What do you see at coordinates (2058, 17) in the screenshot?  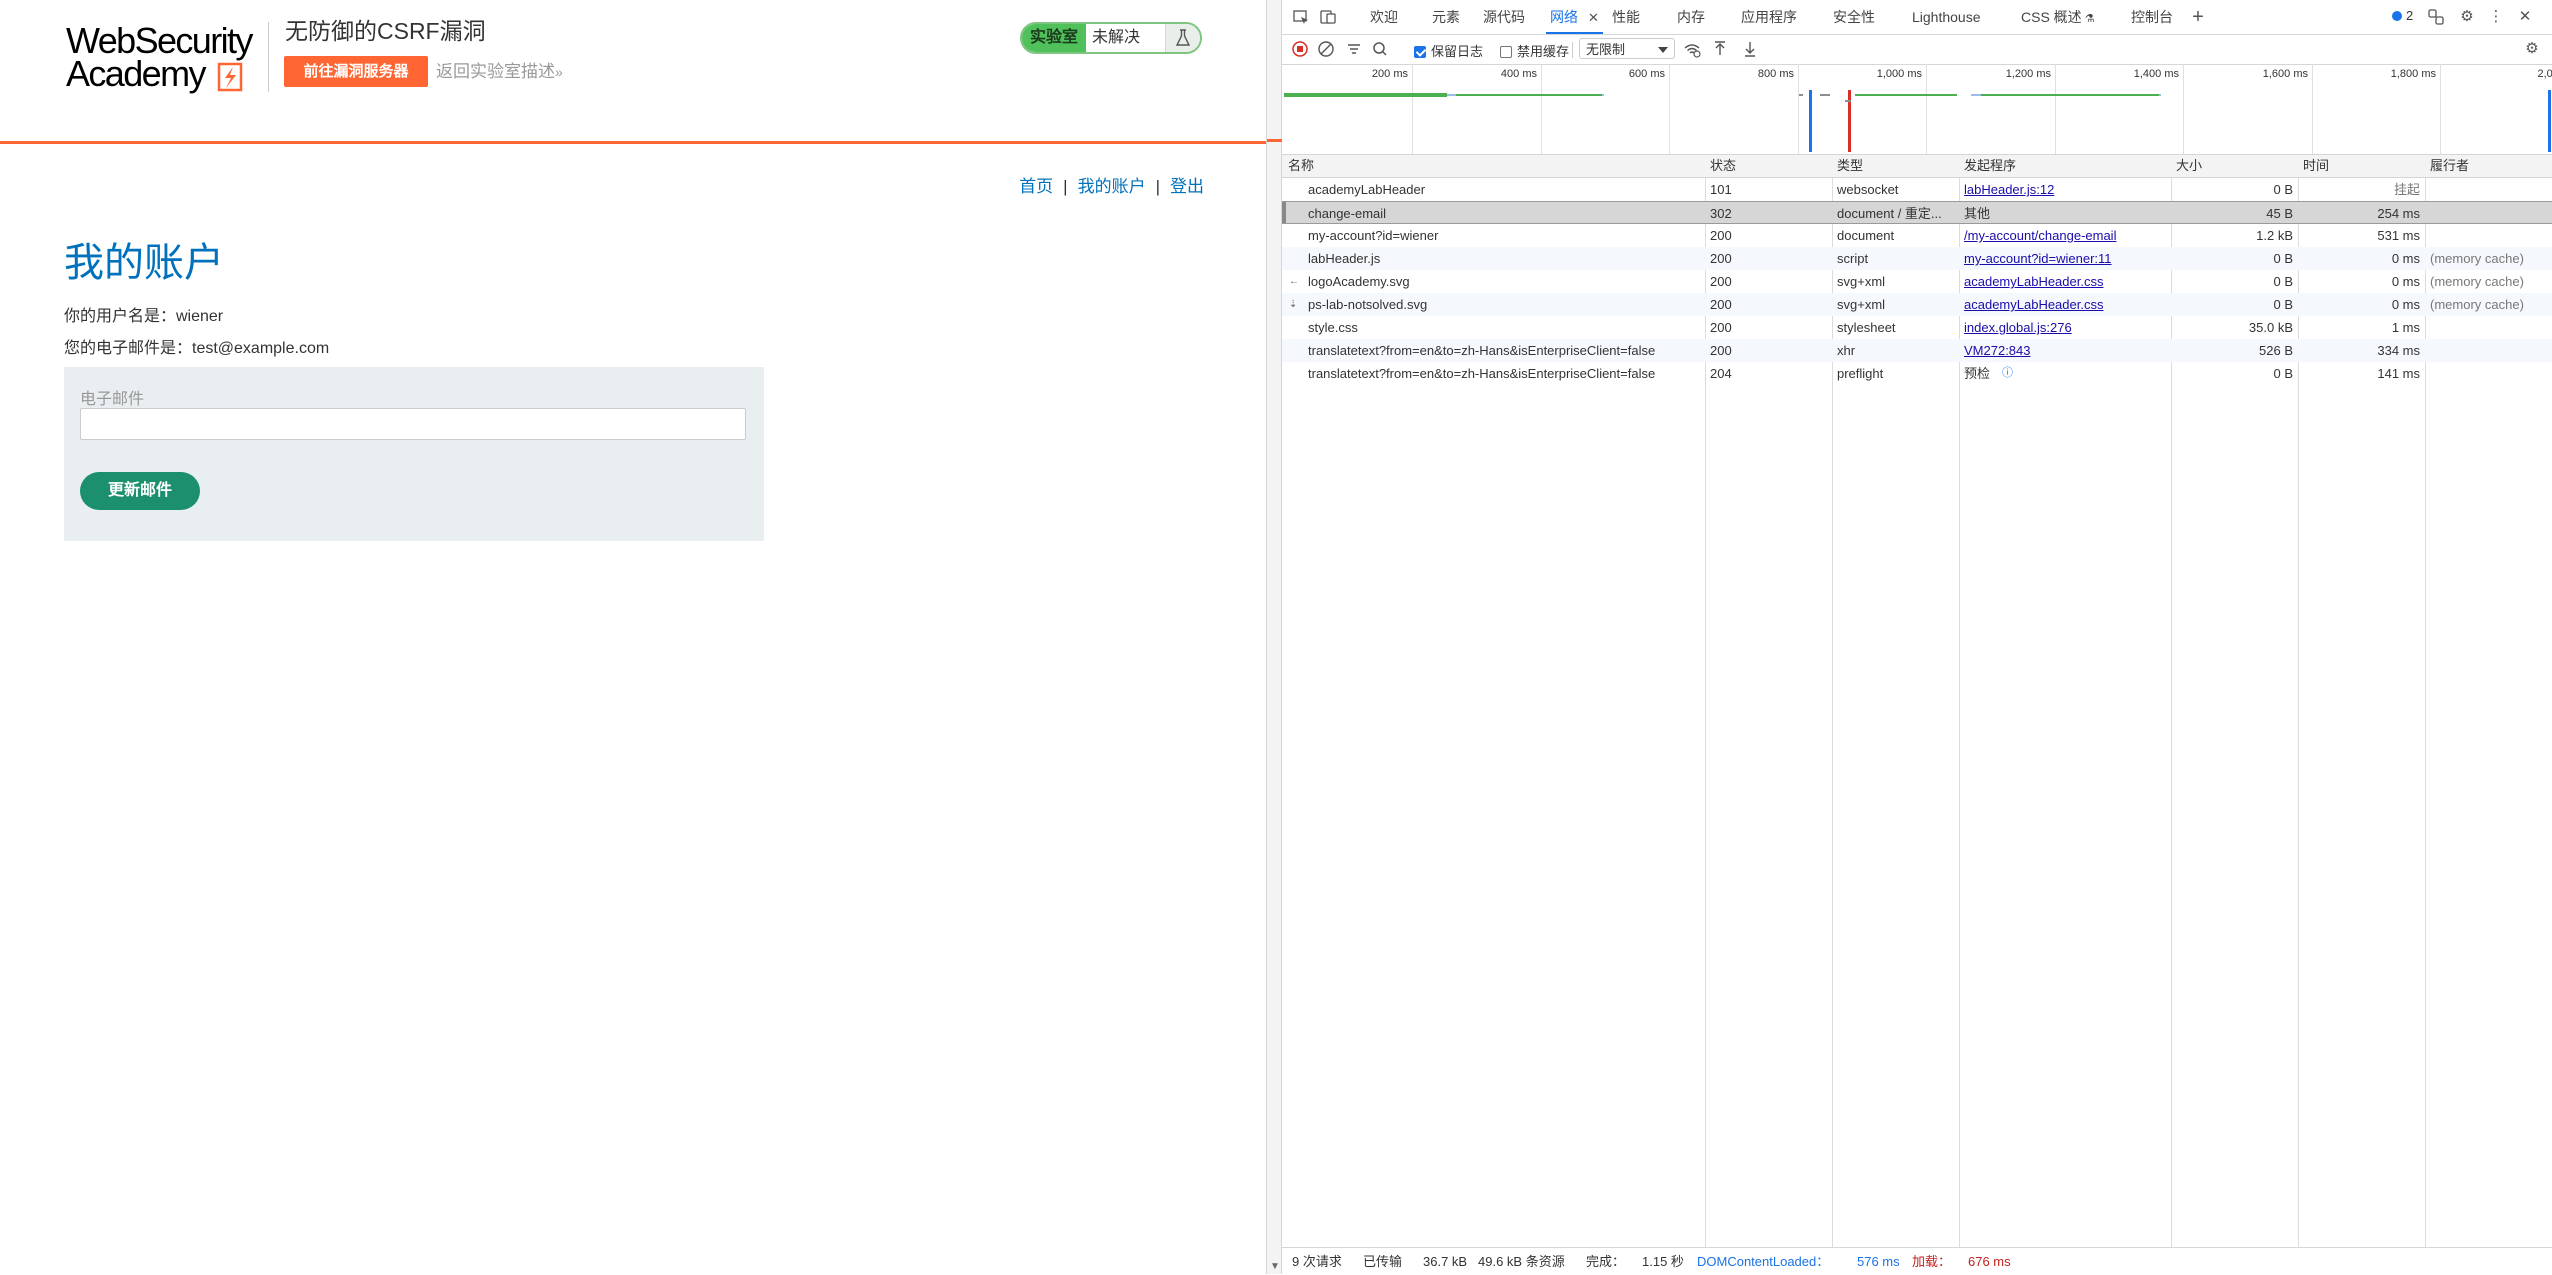 I see `tab-css-overview: CSS 概述 ⚗` at bounding box center [2058, 17].